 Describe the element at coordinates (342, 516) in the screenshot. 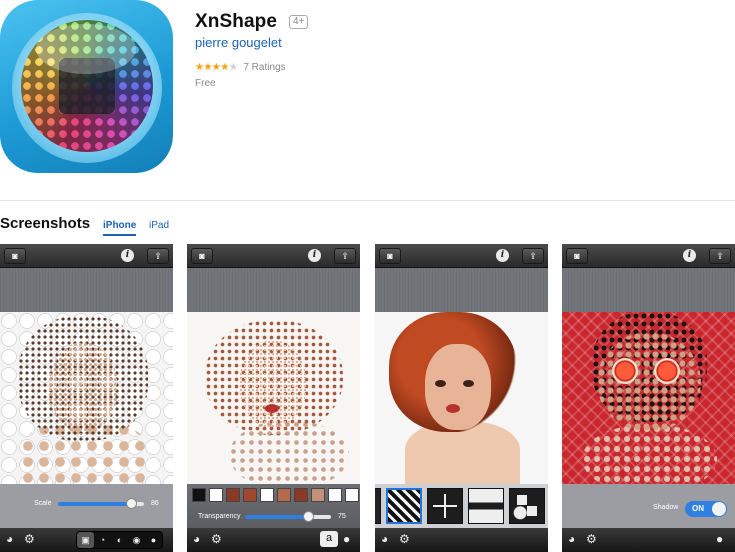

I see `slider-value: 75` at that location.